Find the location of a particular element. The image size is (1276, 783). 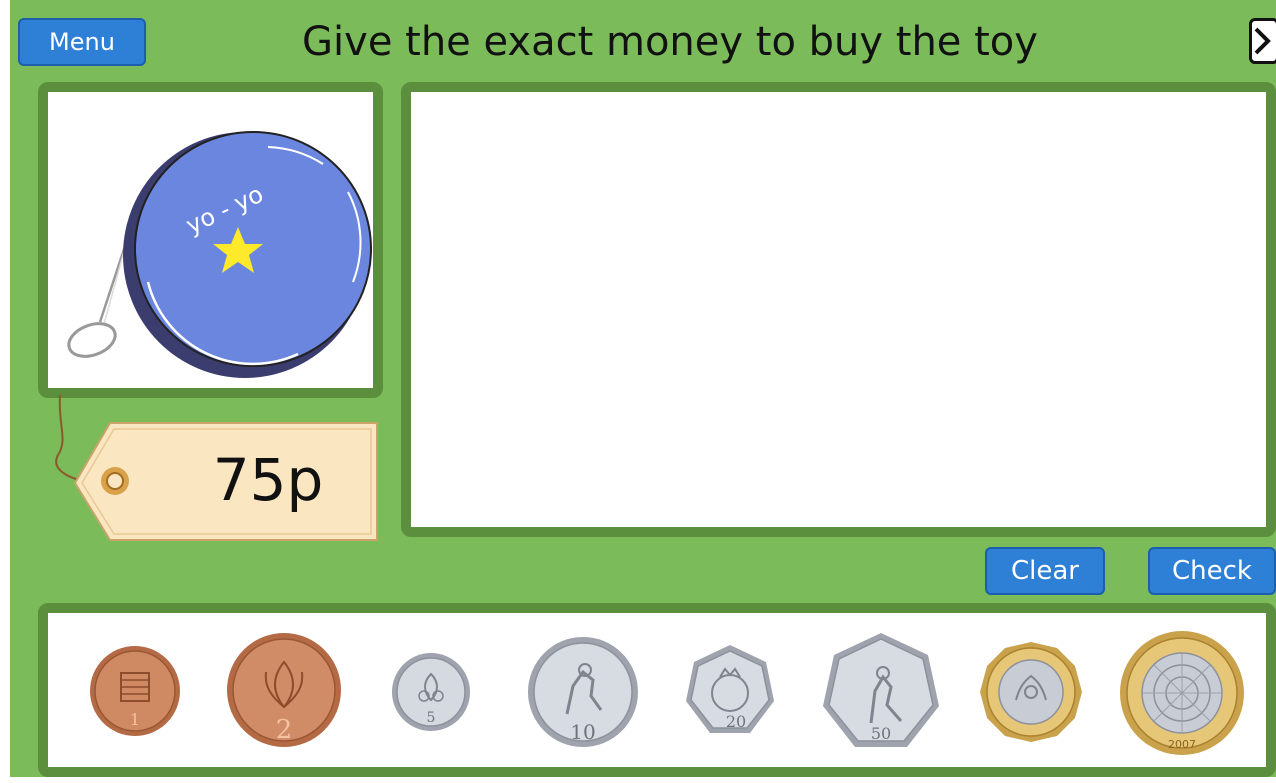

coin-numeral: 2007 is located at coordinates (1182, 744).